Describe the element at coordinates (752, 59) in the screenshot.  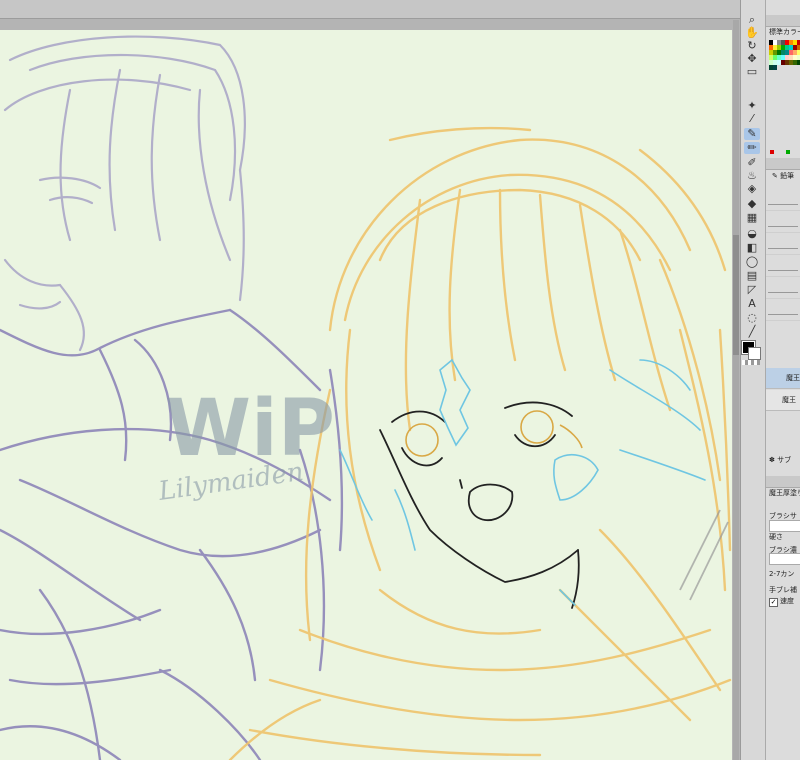
I see `move-icon: ✥` at that location.